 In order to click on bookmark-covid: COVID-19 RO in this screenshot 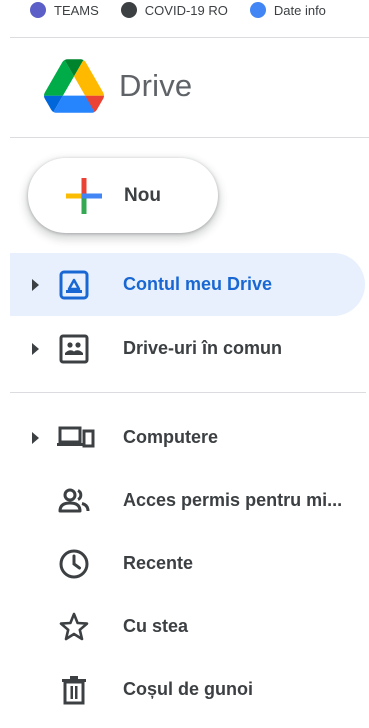, I will do `click(174, 10)`.